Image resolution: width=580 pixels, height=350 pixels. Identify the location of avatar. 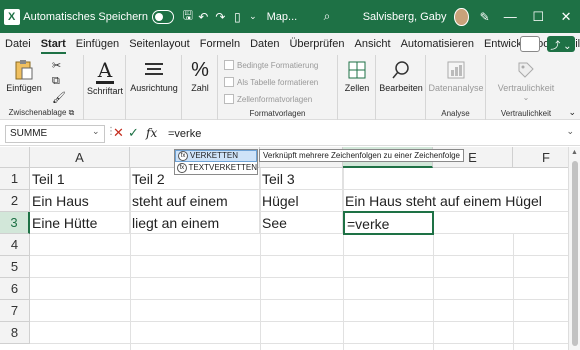
(461, 16).